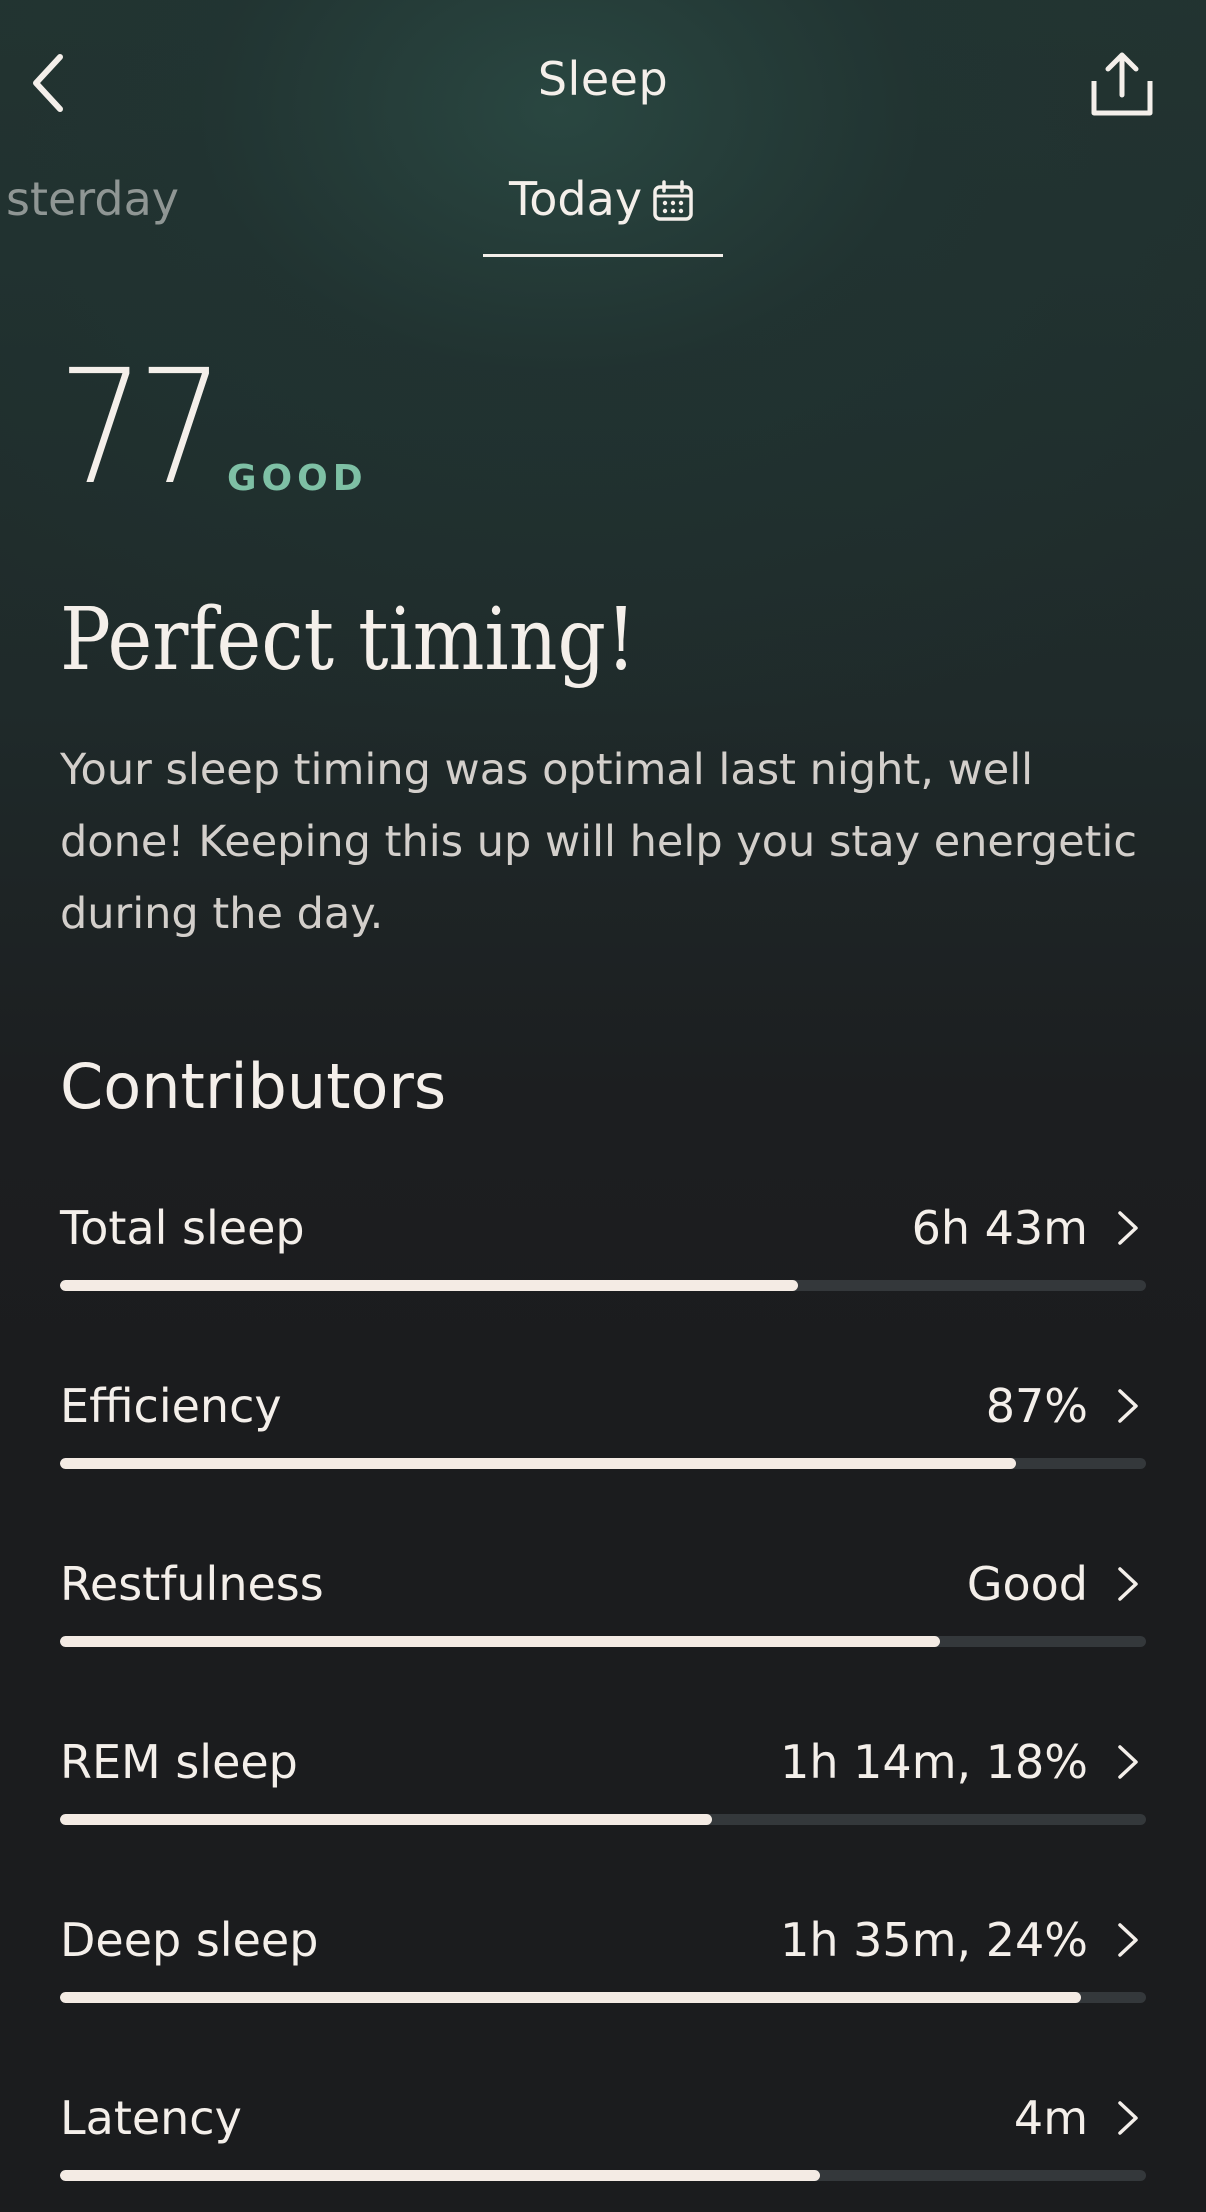 The image size is (1206, 2212). I want to click on chevron-left-icon, so click(48, 83).